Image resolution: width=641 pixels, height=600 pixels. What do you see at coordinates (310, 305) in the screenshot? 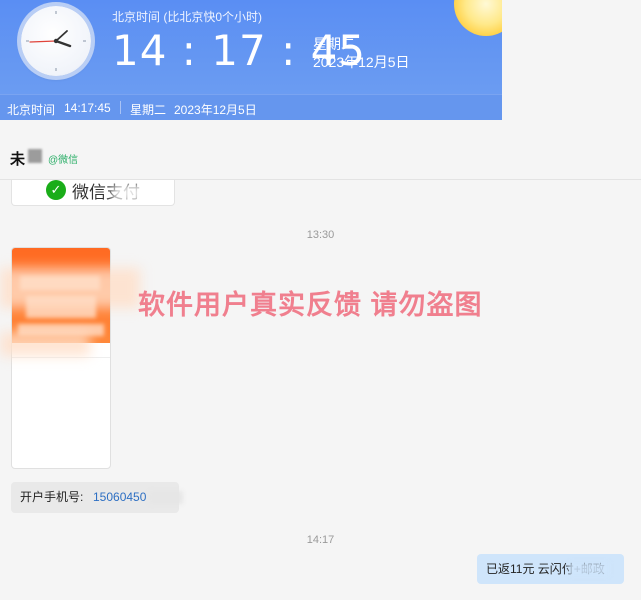
I see `watermark-text: 软件用户真实反馈 请勿盗图` at bounding box center [310, 305].